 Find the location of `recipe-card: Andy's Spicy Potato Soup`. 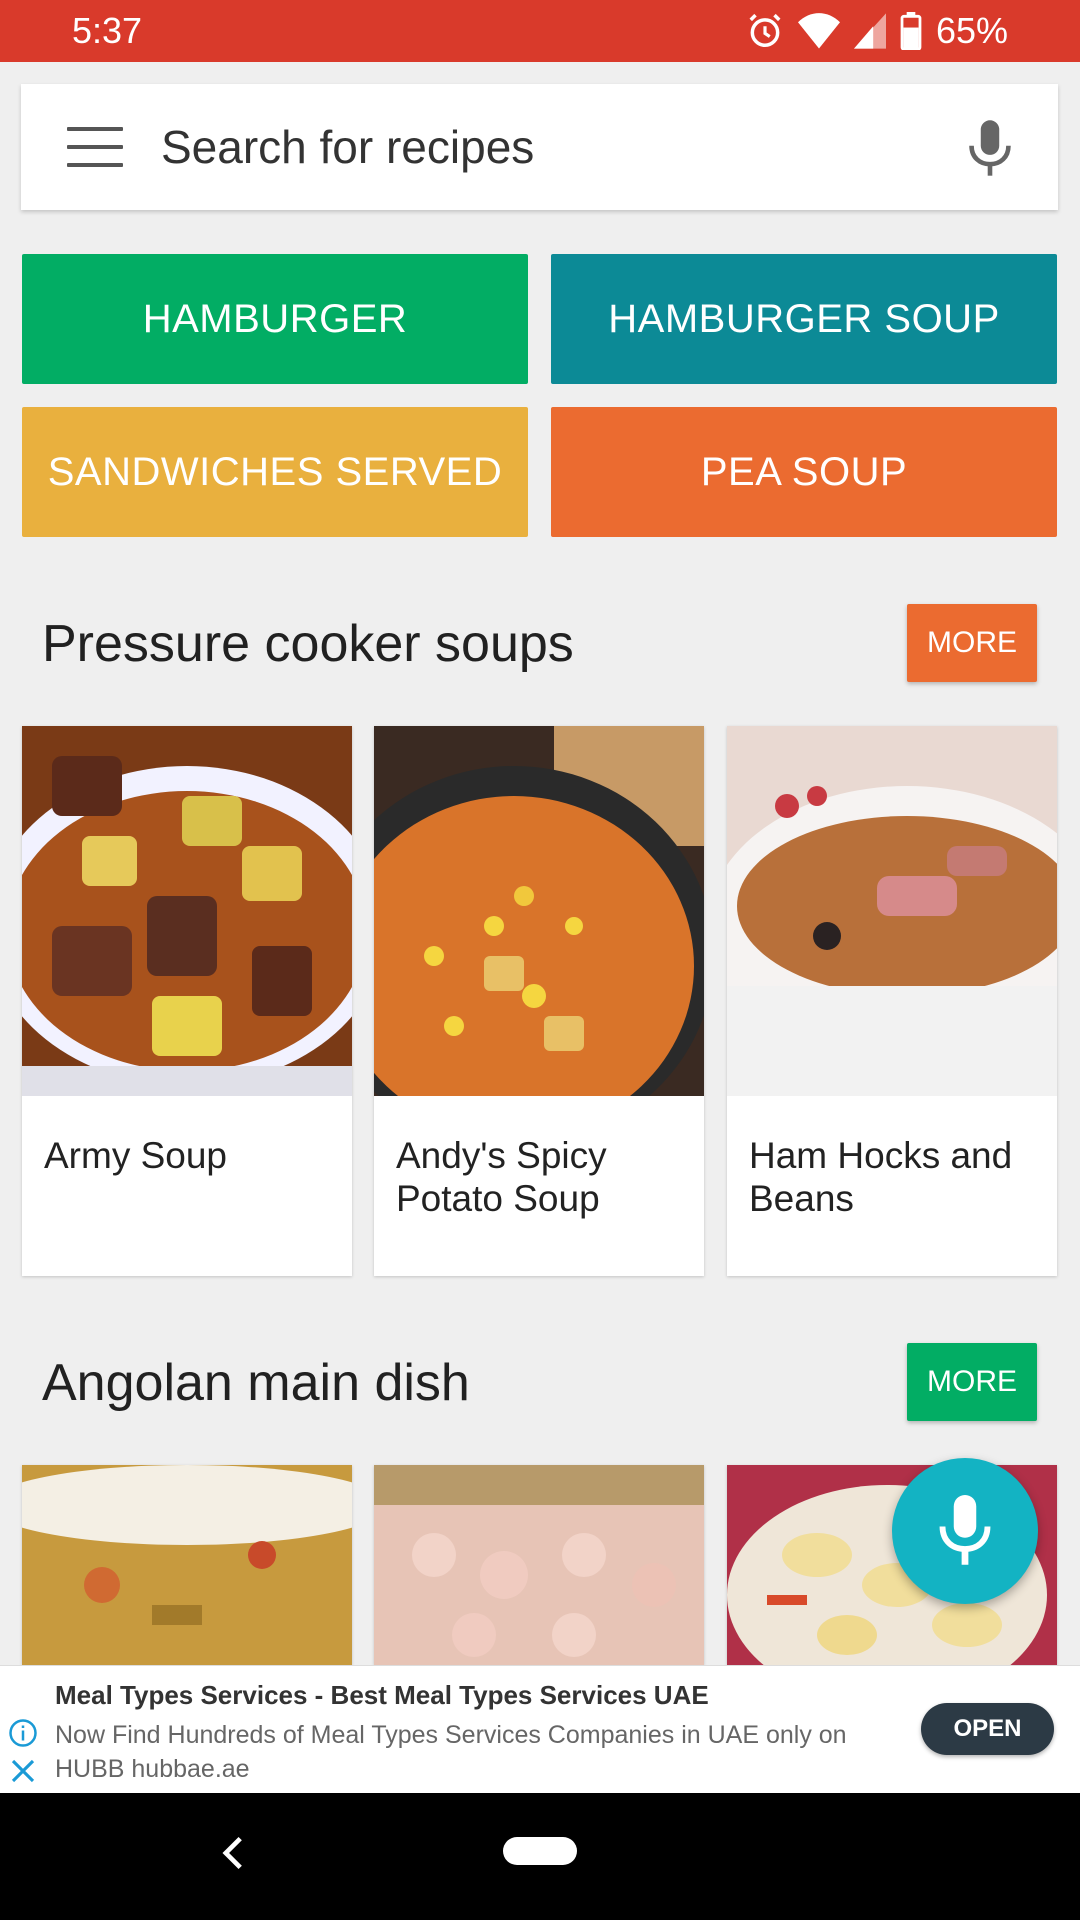

recipe-card: Andy's Spicy Potato Soup is located at coordinates (539, 1001).